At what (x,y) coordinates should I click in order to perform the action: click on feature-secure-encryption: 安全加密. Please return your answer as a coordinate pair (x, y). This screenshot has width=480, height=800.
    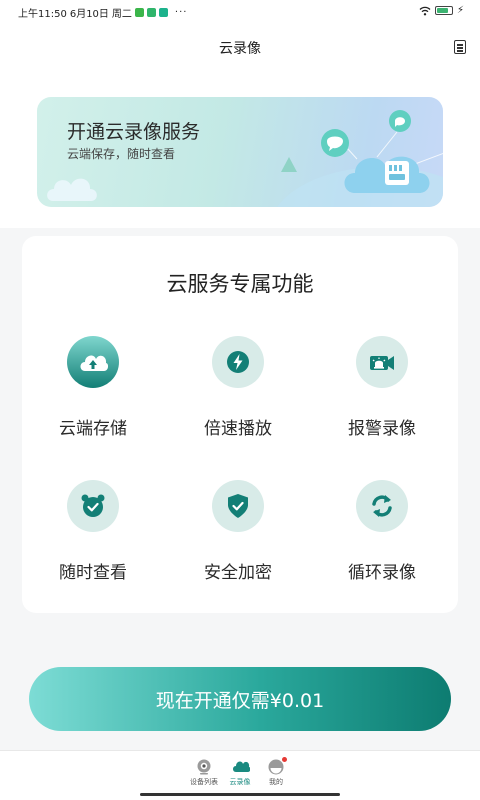
    Looking at the image, I should click on (238, 531).